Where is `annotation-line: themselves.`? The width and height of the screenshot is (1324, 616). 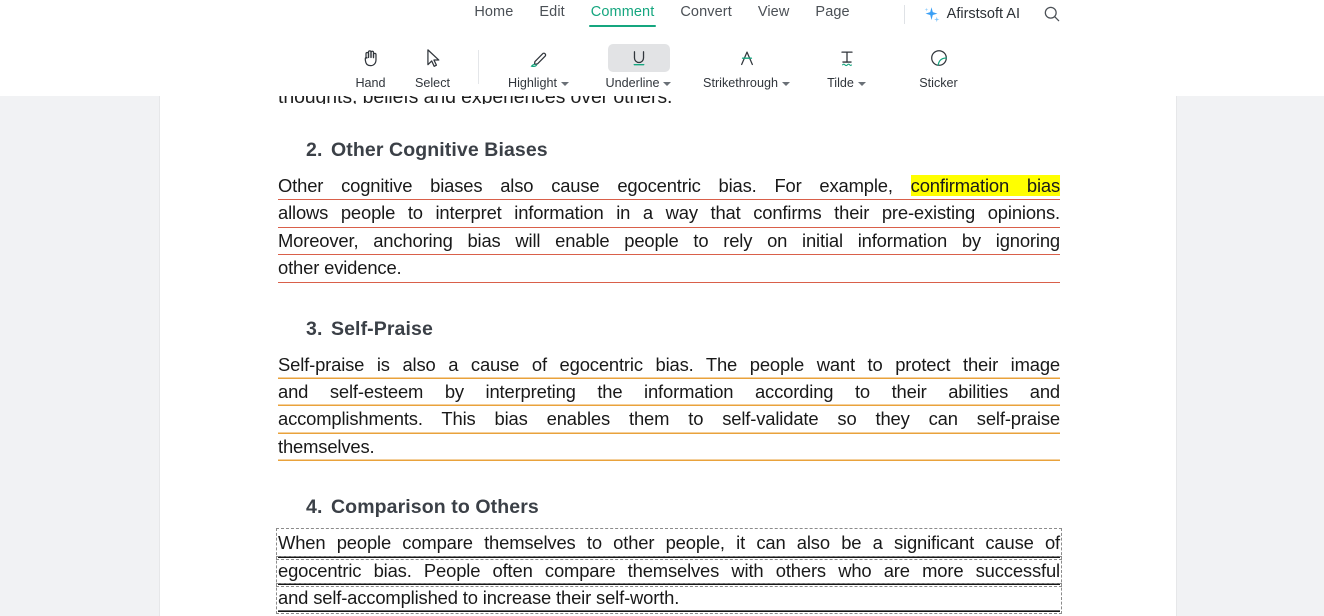
annotation-line: themselves. is located at coordinates (669, 447).